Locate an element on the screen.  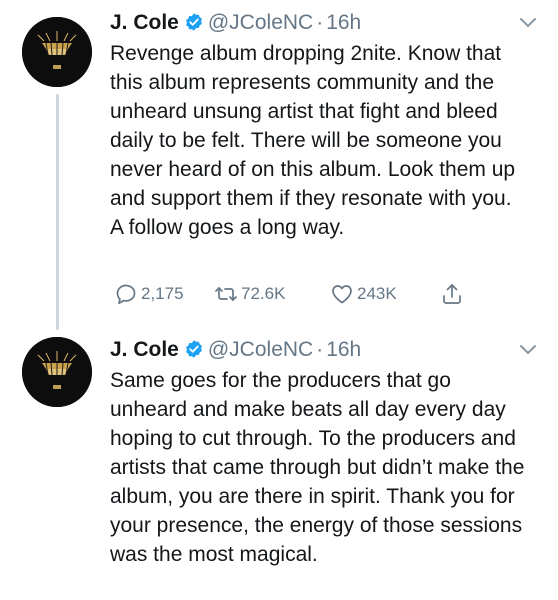
heart-icon is located at coordinates (342, 294).